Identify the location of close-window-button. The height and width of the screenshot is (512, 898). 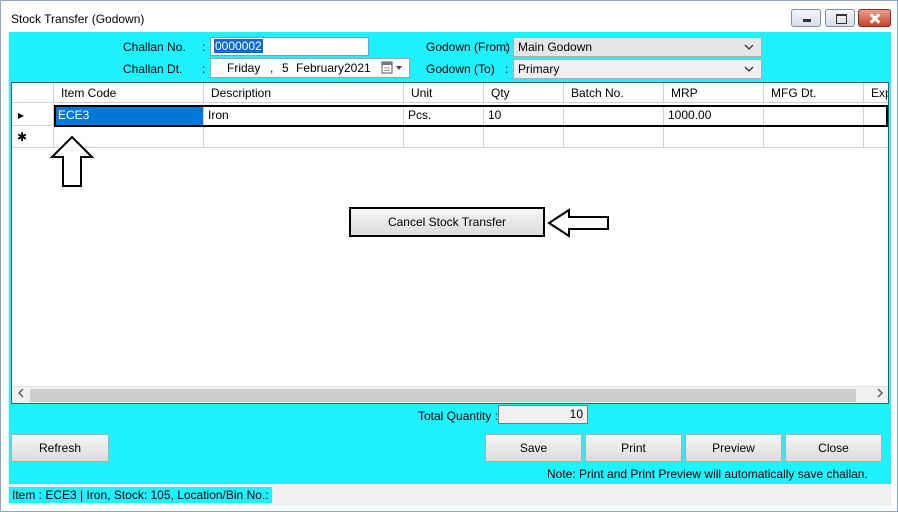
(874, 18).